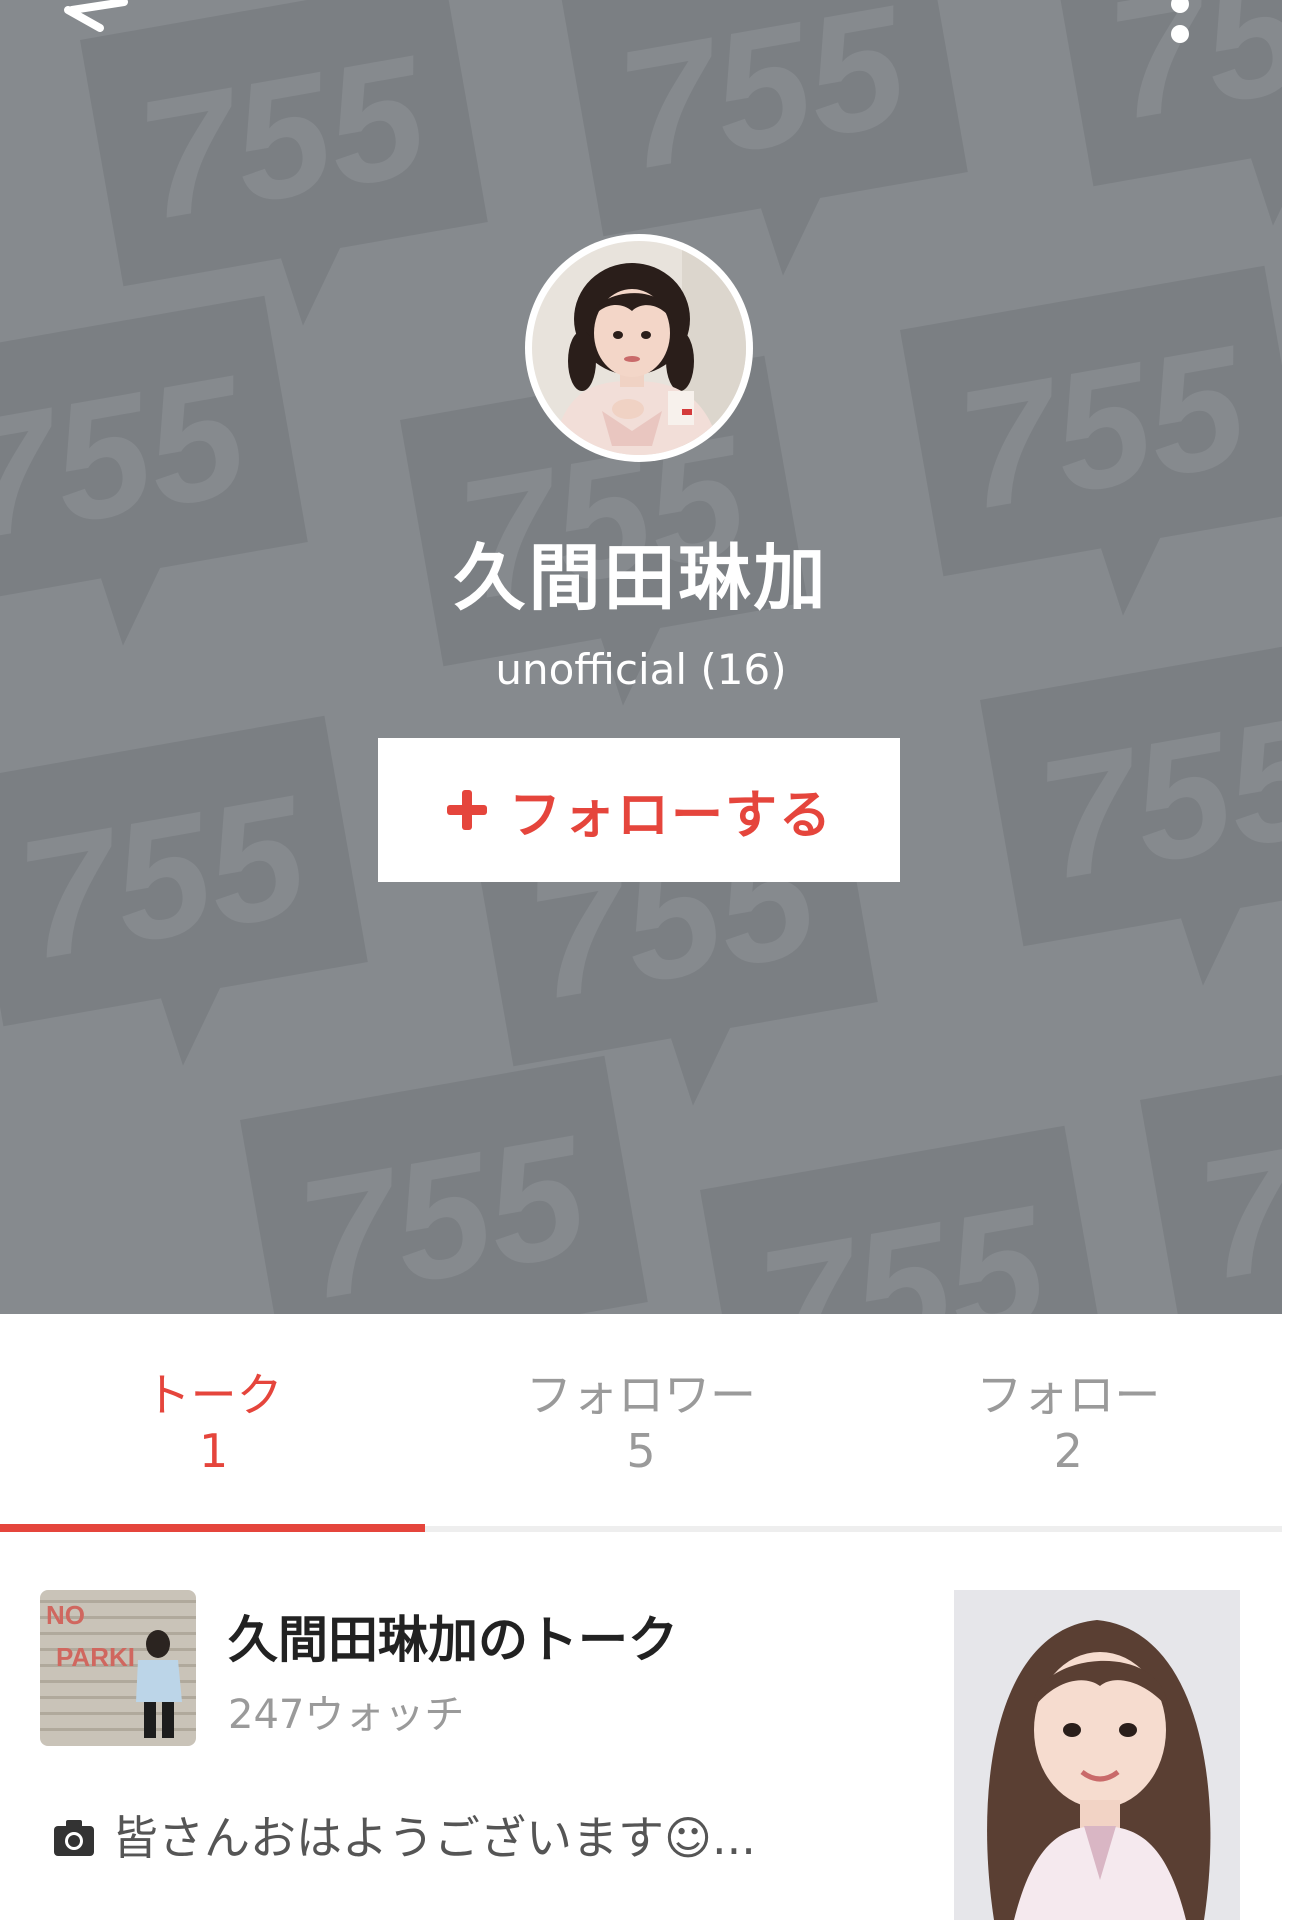 The width and height of the screenshot is (1304, 1920). I want to click on more-menu-button, so click(1180, 26).